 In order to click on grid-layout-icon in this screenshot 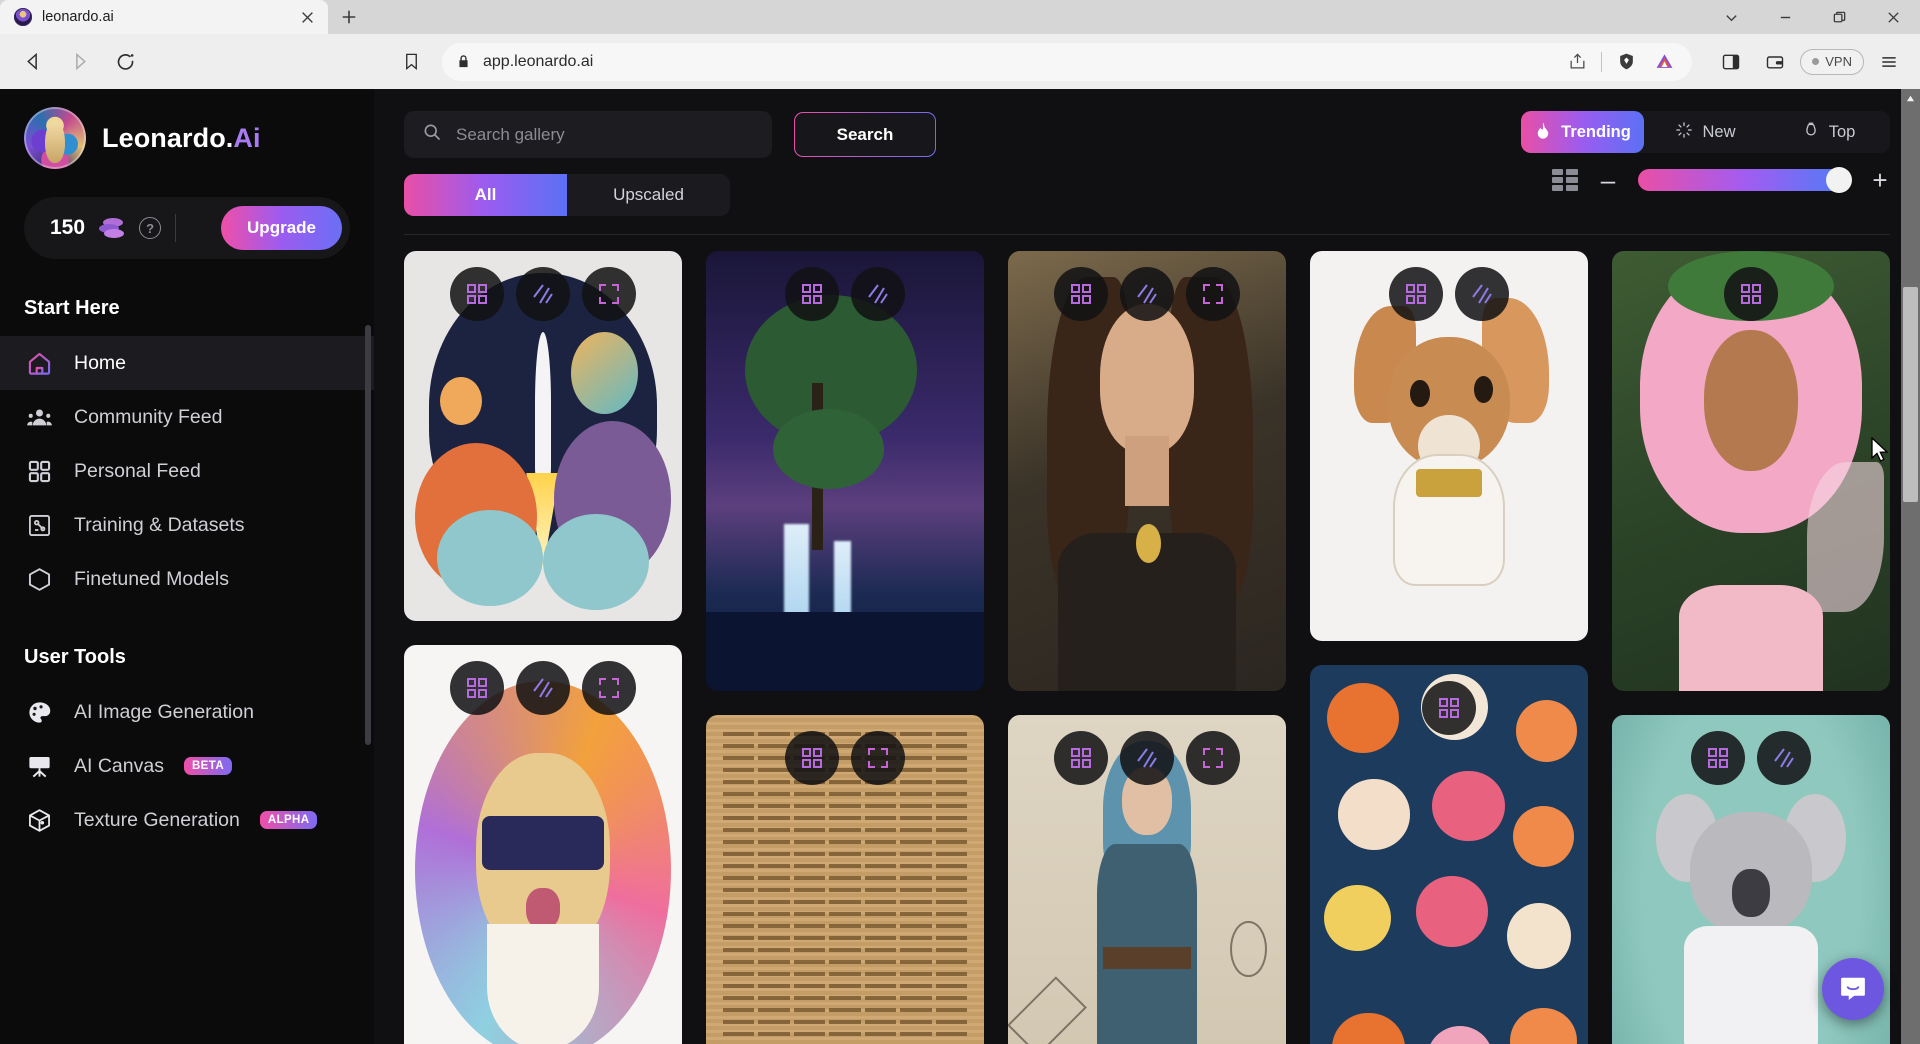, I will do `click(1565, 180)`.